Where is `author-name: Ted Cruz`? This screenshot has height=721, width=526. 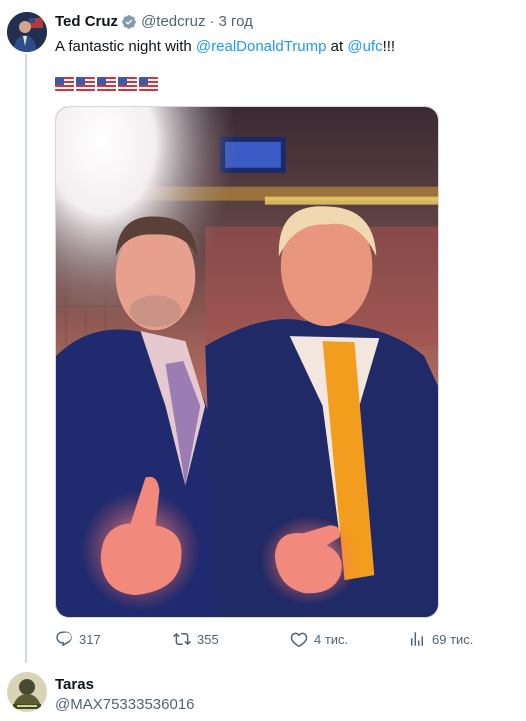
author-name: Ted Cruz is located at coordinates (86, 21).